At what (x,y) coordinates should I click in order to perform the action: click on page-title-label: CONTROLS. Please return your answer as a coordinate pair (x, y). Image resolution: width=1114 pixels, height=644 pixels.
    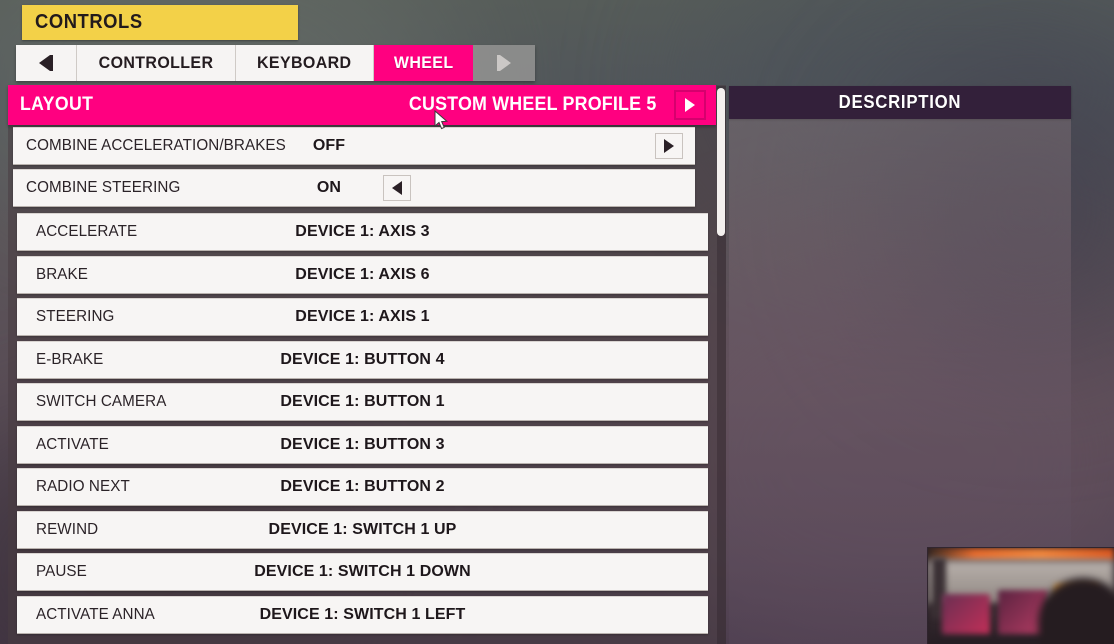
    Looking at the image, I should click on (89, 22).